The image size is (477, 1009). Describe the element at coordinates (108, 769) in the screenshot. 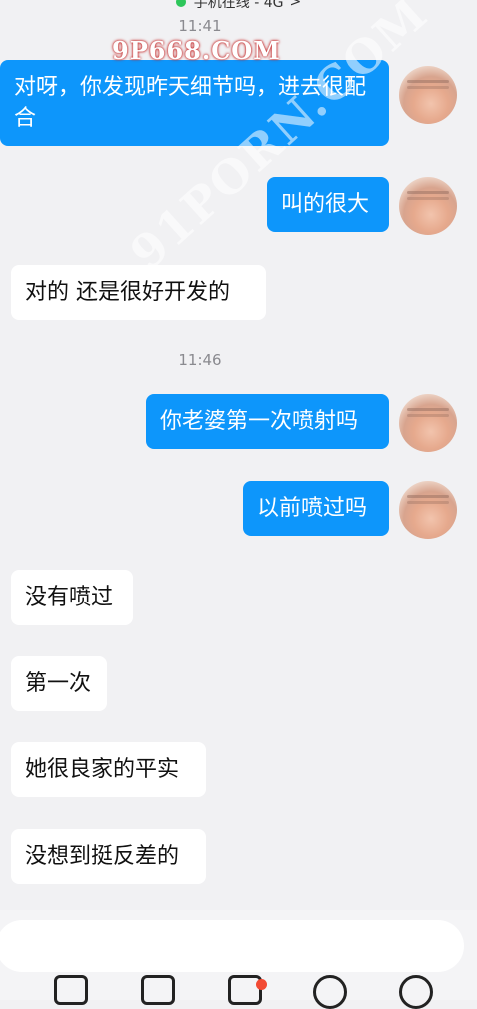

I see `message-bubble-incoming: 她很良家的平实` at that location.